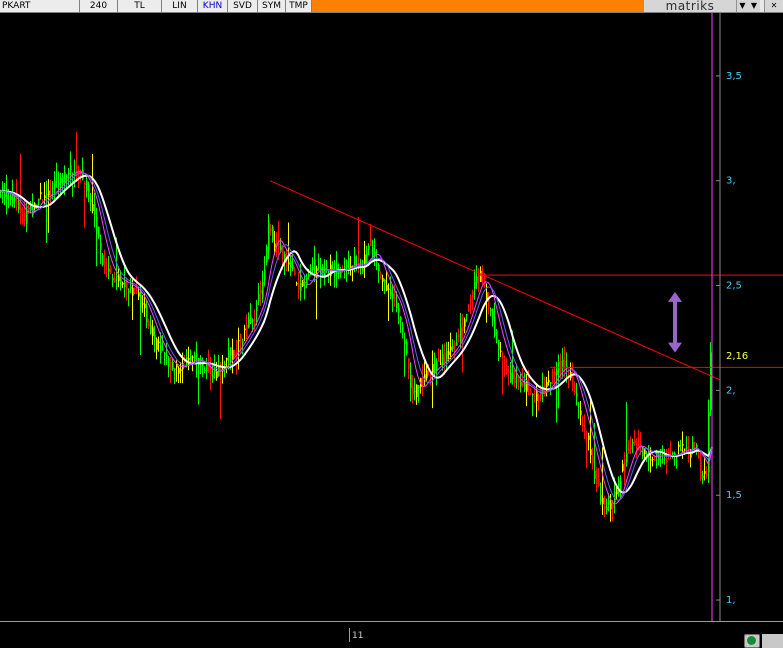 Image resolution: width=783 pixels, height=648 pixels. What do you see at coordinates (272, 6) in the screenshot?
I see `sym-button: SYM` at bounding box center [272, 6].